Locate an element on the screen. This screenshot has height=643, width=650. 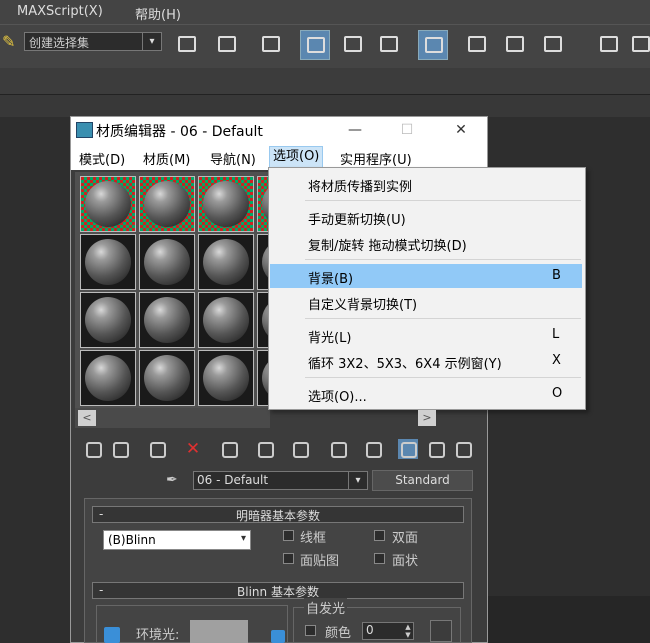
reset-map-icon: ✕ is located at coordinates (193, 449).